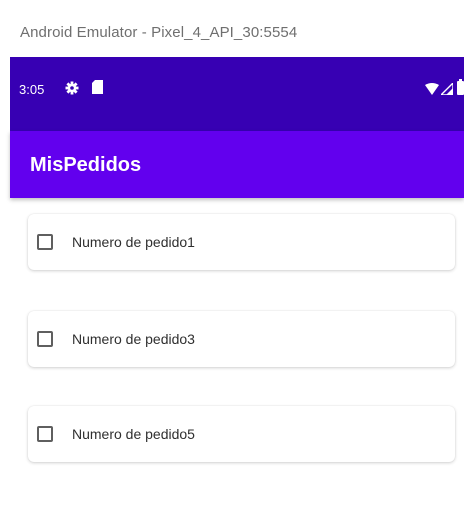 The height and width of the screenshot is (515, 464). Describe the element at coordinates (241, 242) in the screenshot. I see `order-card-1: Numero de pedido1` at that location.